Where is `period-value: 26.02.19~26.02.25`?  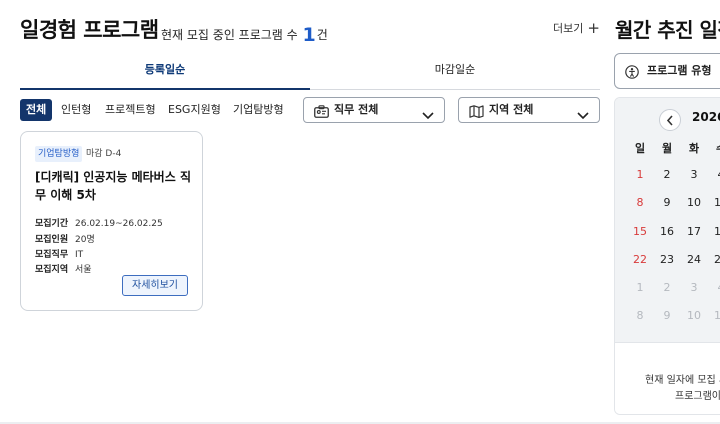
period-value: 26.02.19~26.02.25 is located at coordinates (119, 224).